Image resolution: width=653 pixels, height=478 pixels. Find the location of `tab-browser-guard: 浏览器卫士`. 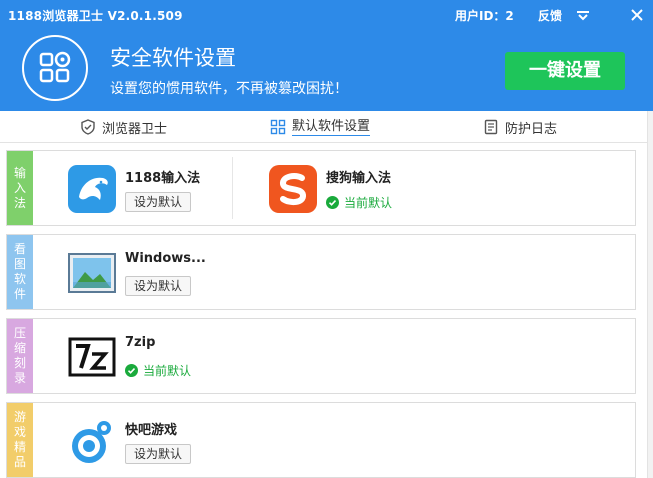

tab-browser-guard: 浏览器卫士 is located at coordinates (123, 127).